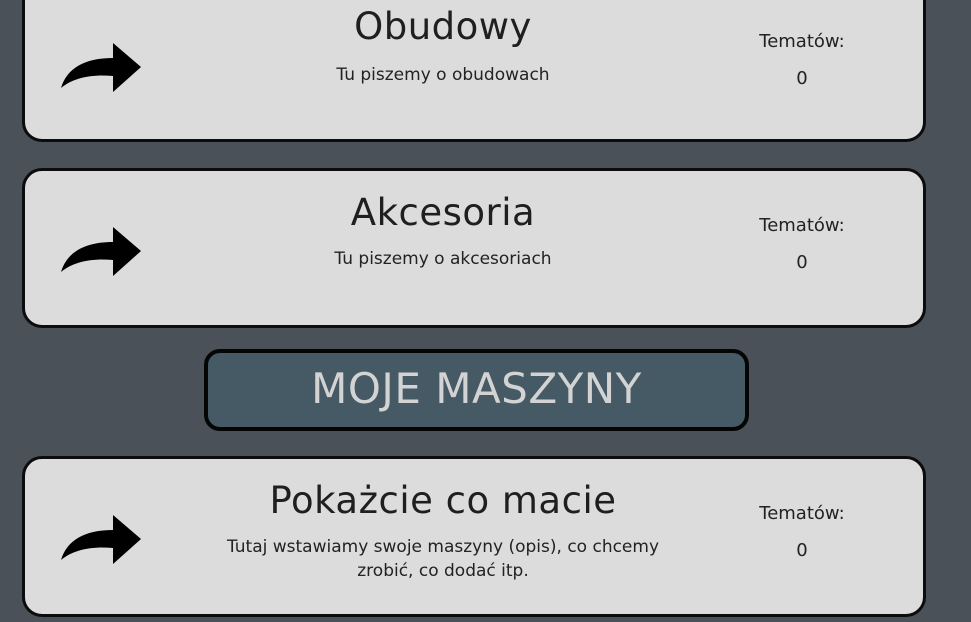 This screenshot has height=622, width=971. What do you see at coordinates (476, 390) in the screenshot?
I see `section-header-moje-maszyny: MOJE MASZYNY` at bounding box center [476, 390].